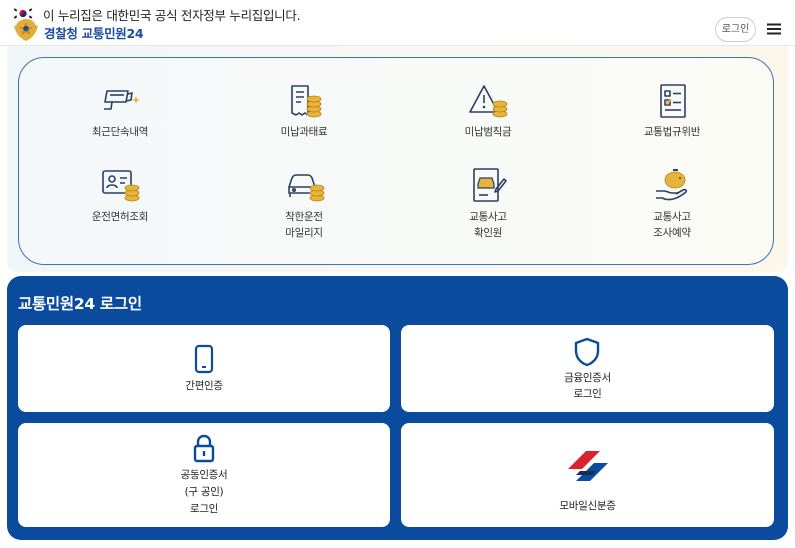 This screenshot has height=548, width=795. I want to click on piggy-bank-hand-icon, so click(672, 185).